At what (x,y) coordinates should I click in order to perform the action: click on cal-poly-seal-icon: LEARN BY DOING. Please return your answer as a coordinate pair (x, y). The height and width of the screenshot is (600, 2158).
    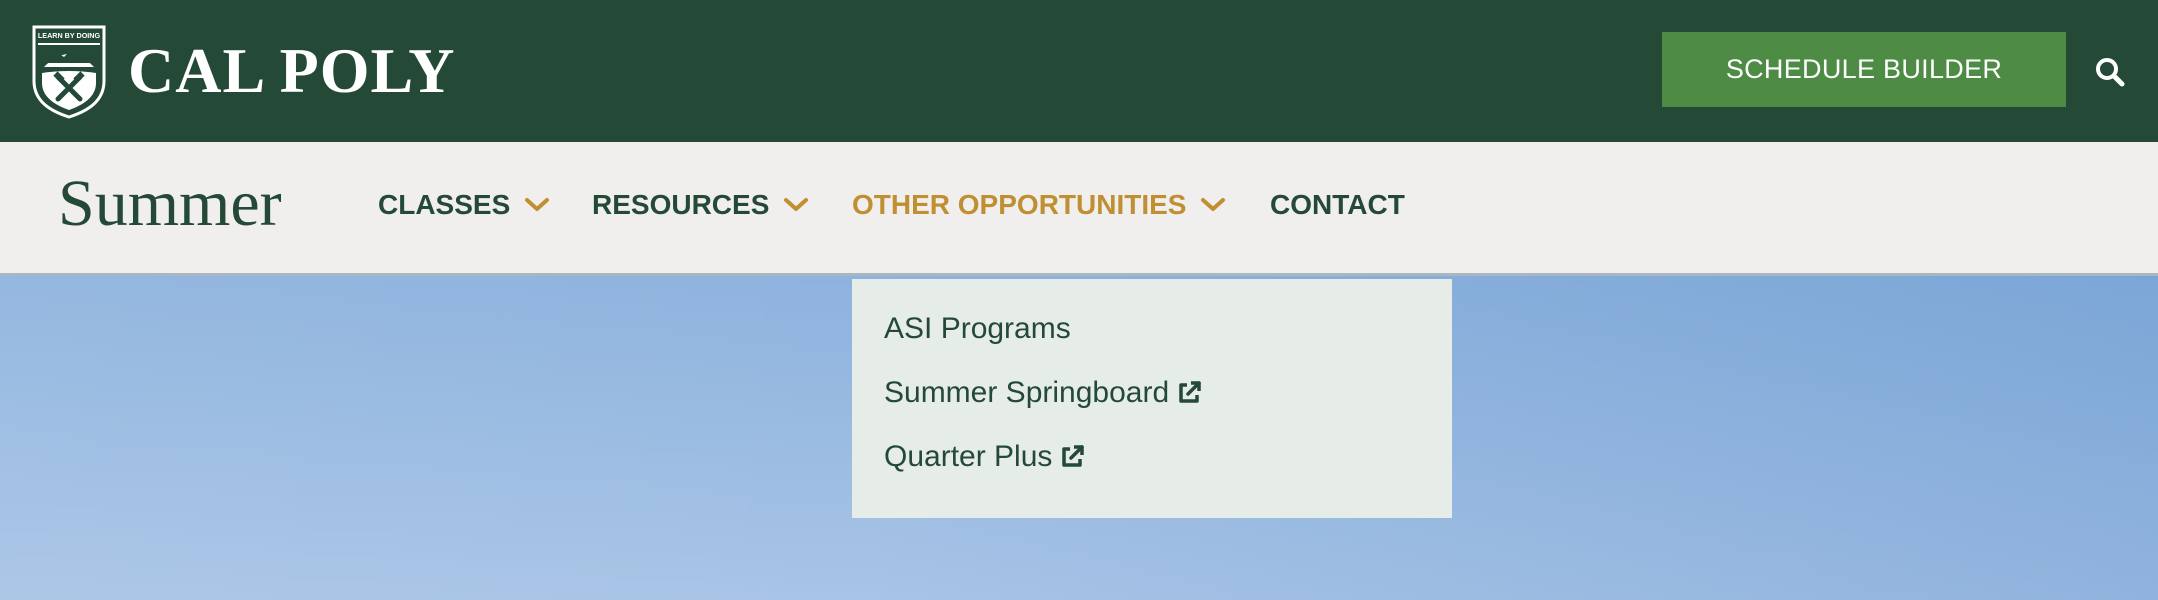
    Looking at the image, I should click on (69, 72).